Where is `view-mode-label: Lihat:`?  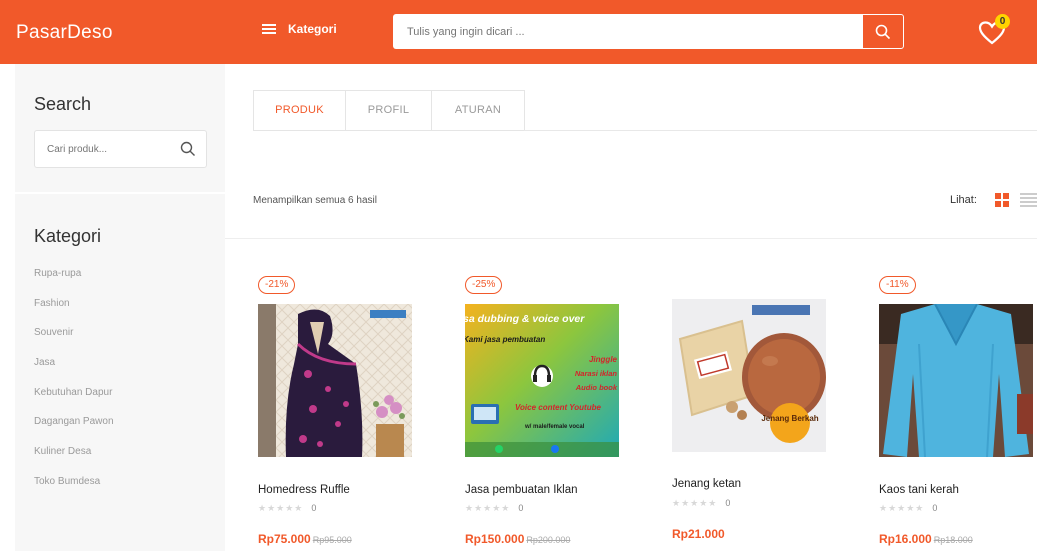
view-mode-label: Lihat: is located at coordinates (963, 200).